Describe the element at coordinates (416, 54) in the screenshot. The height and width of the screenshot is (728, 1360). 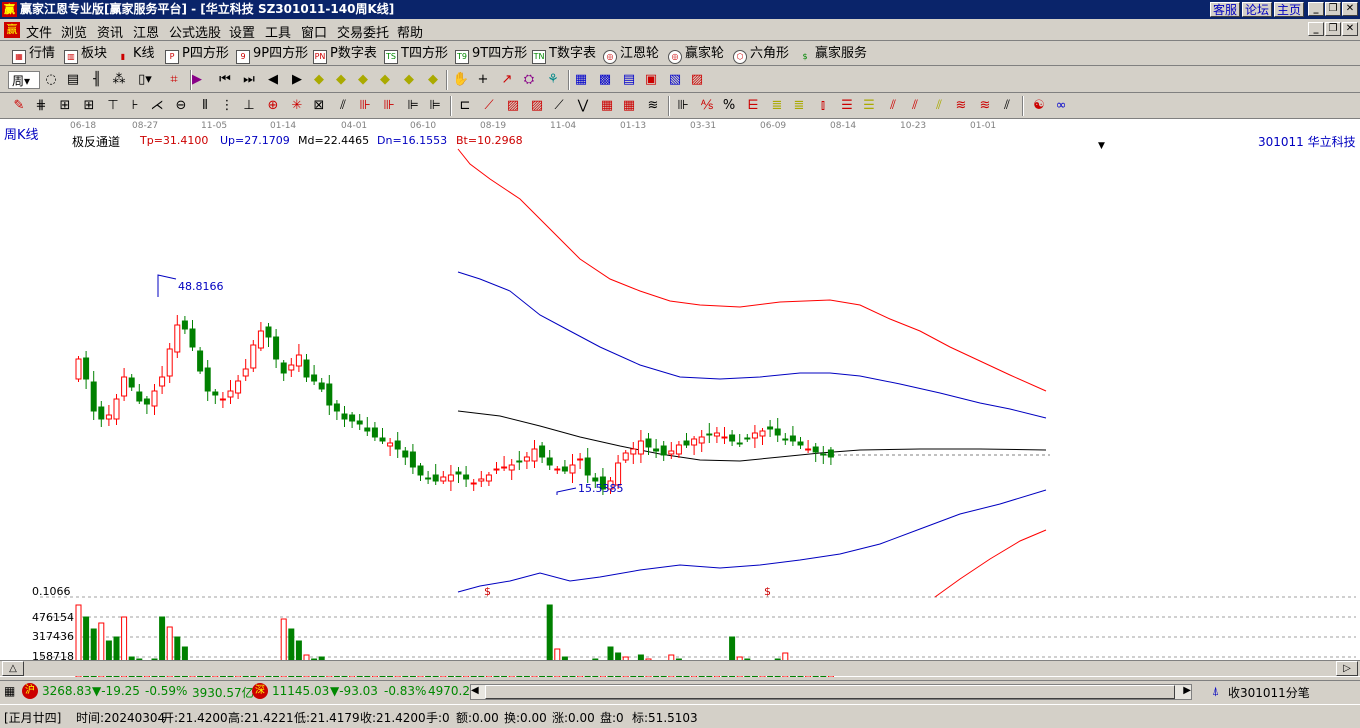
I see `t-square-button: TS T四方形` at that location.